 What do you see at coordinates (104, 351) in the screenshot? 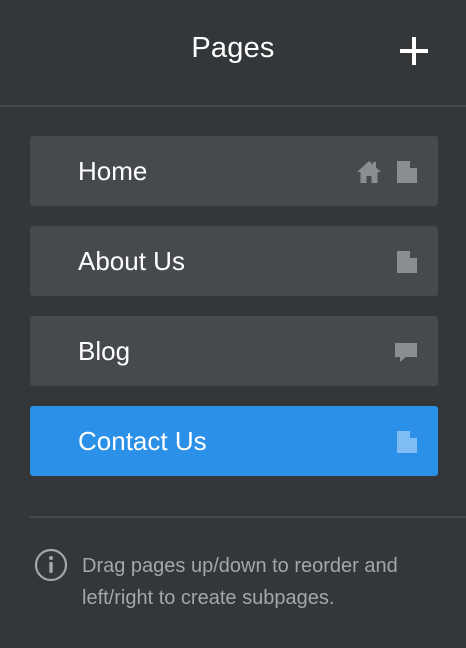
I see `page-item-label: Blog` at bounding box center [104, 351].